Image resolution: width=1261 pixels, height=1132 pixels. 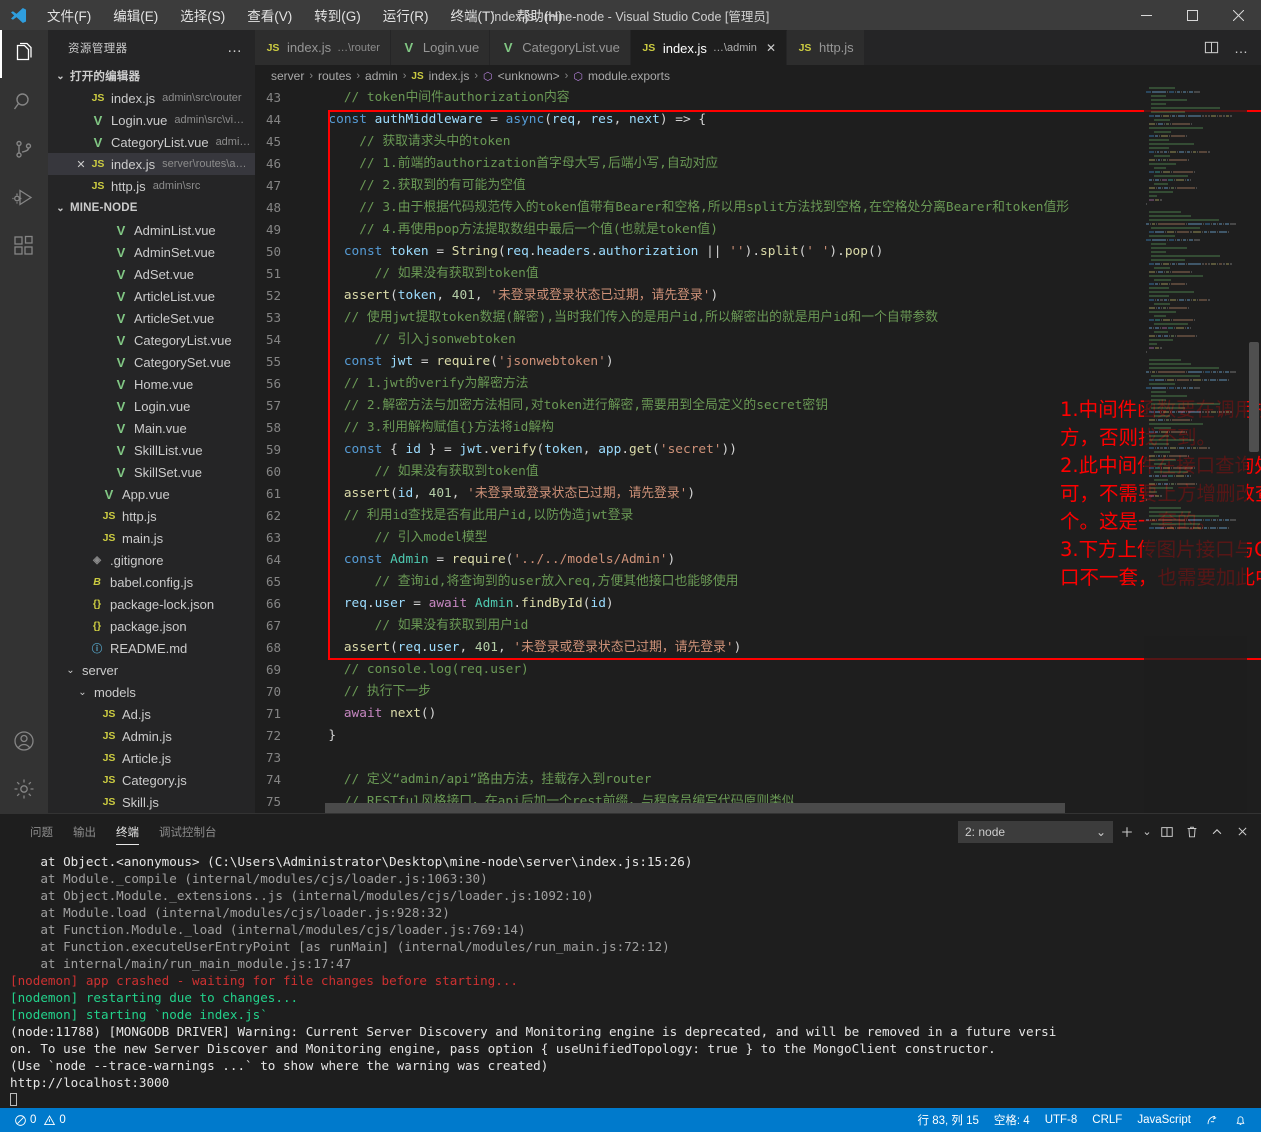 I want to click on menu-bar: 文件(F) 编辑(E) 选择(S) 查看(V) 转到(G) 运行(R) 终端(T) 帮助(H), so click(x=305, y=15).